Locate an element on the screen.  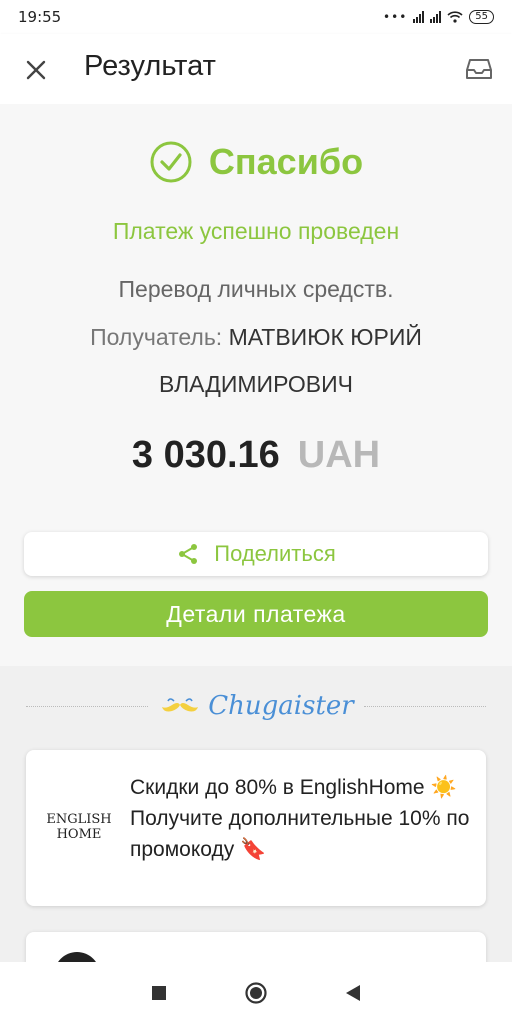
brand-logo: Chugaister is located at coordinates (256, 706).